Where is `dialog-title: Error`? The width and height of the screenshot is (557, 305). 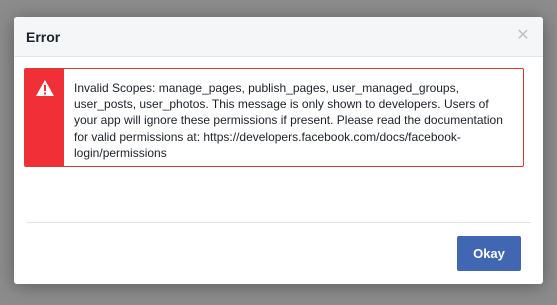 dialog-title: Error is located at coordinates (43, 37).